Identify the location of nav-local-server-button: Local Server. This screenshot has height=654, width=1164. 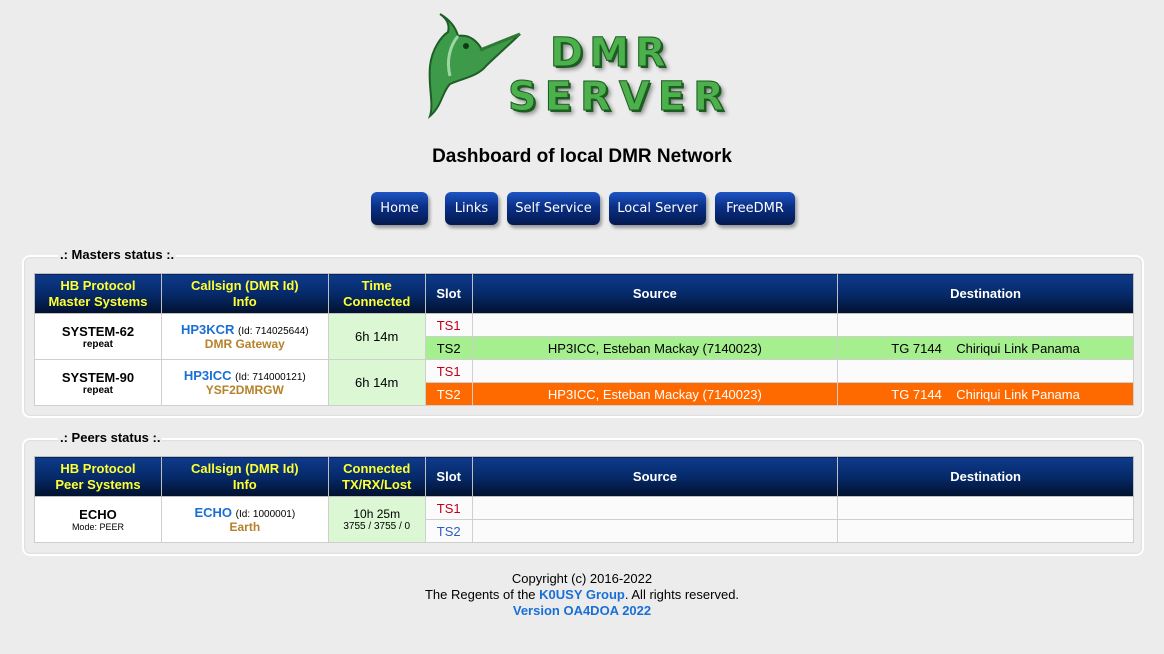
(657, 208).